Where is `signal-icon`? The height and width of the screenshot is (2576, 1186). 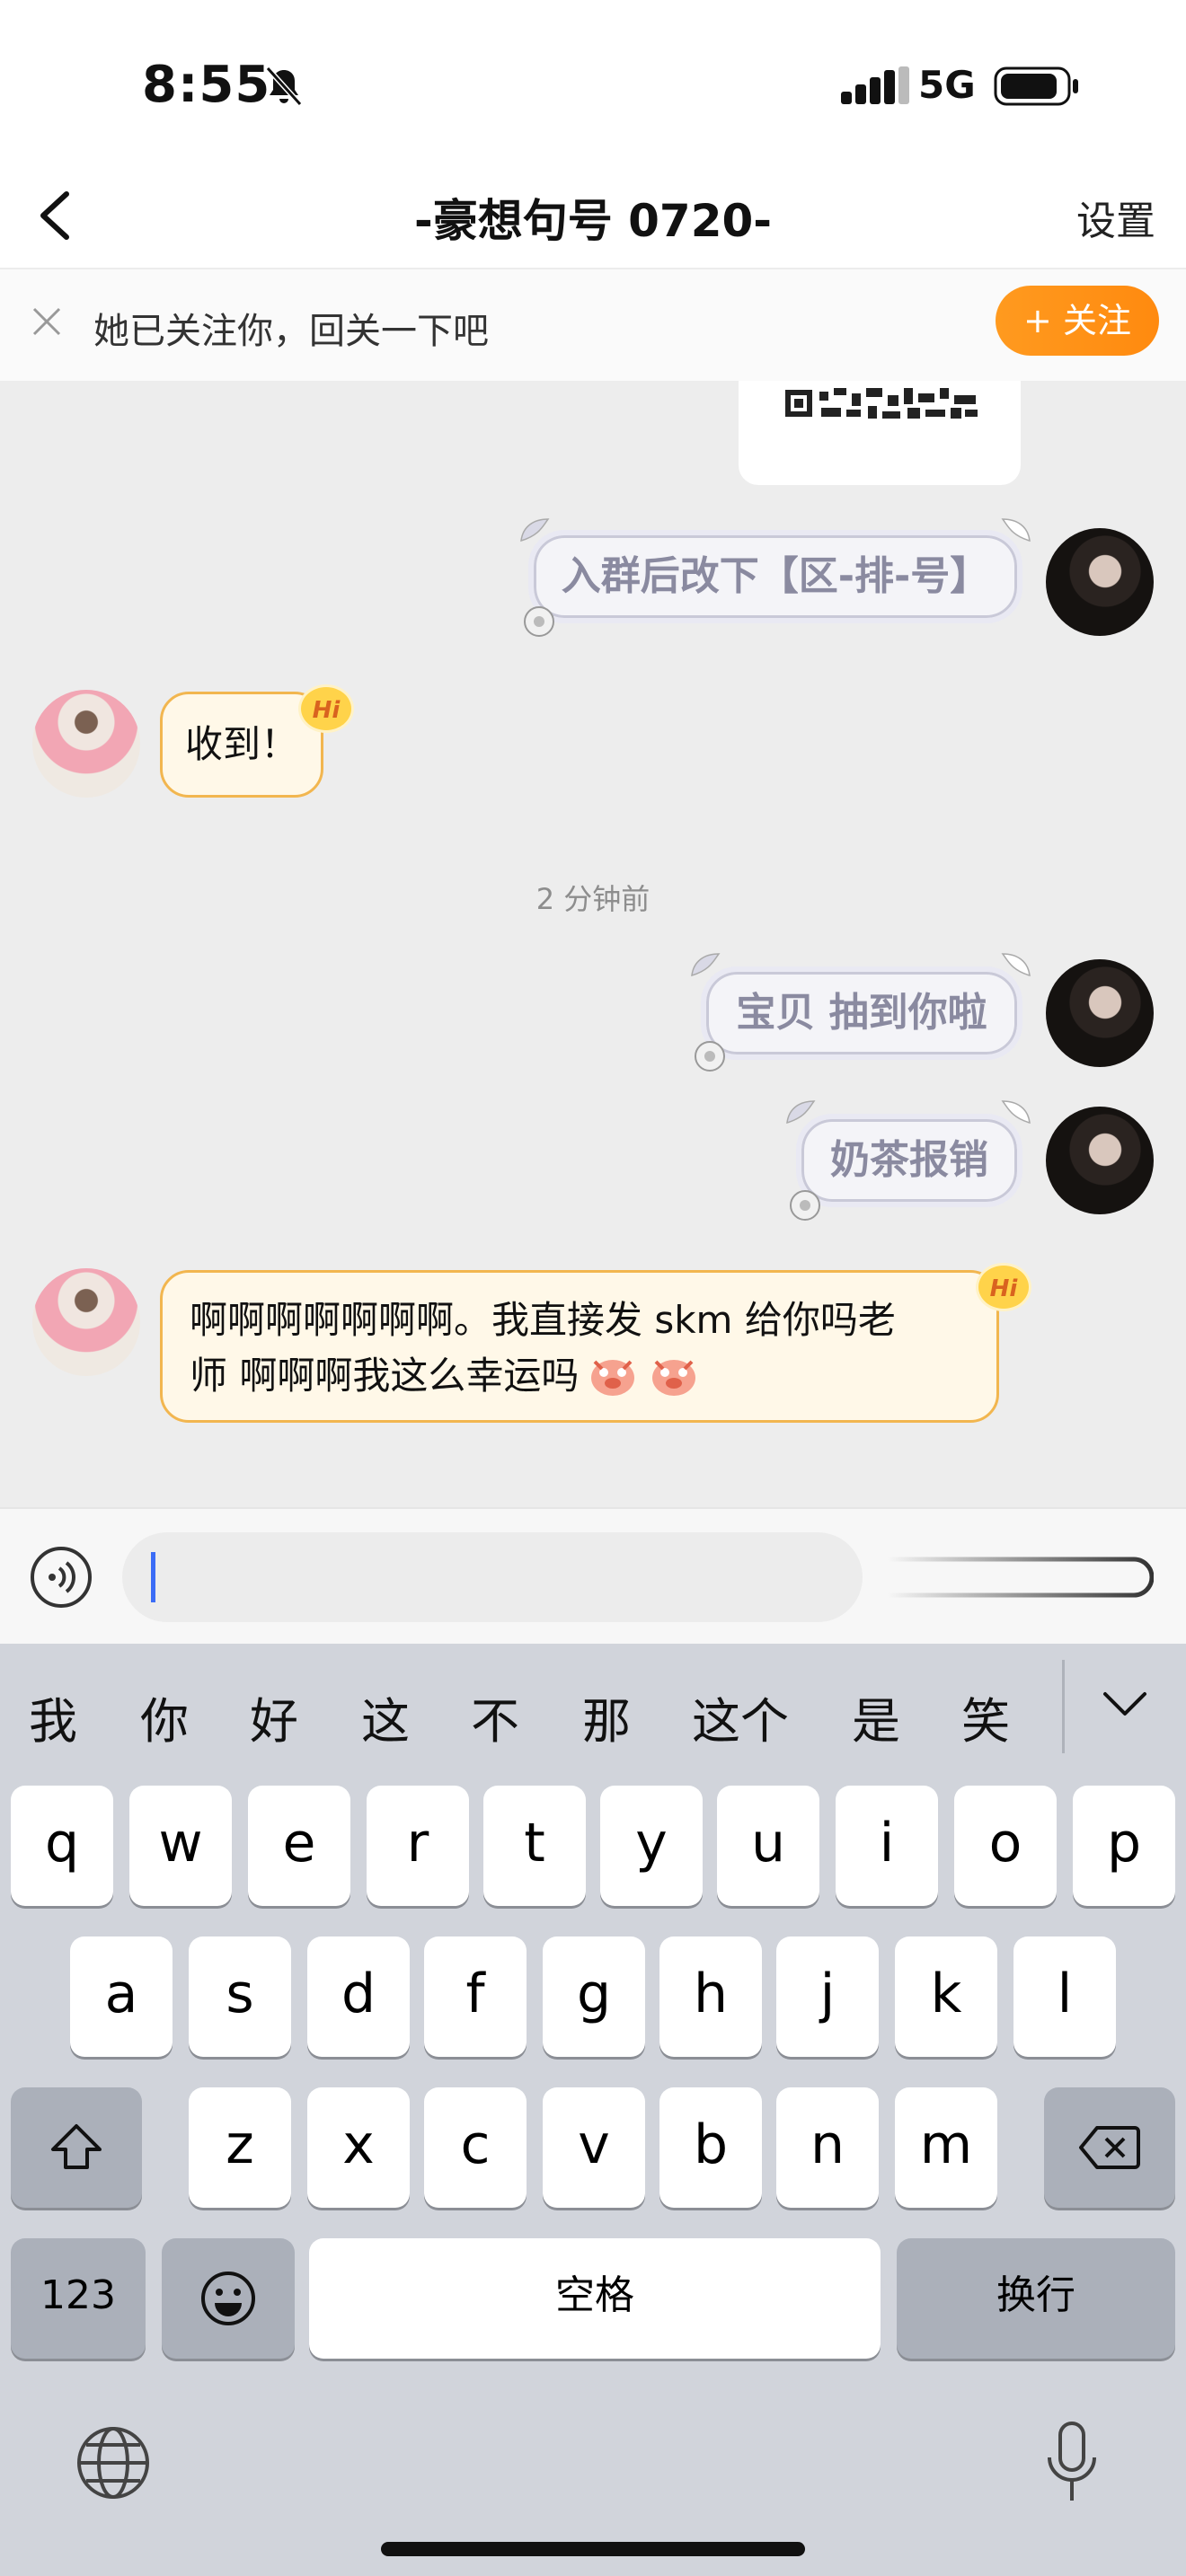
signal-icon is located at coordinates (875, 85).